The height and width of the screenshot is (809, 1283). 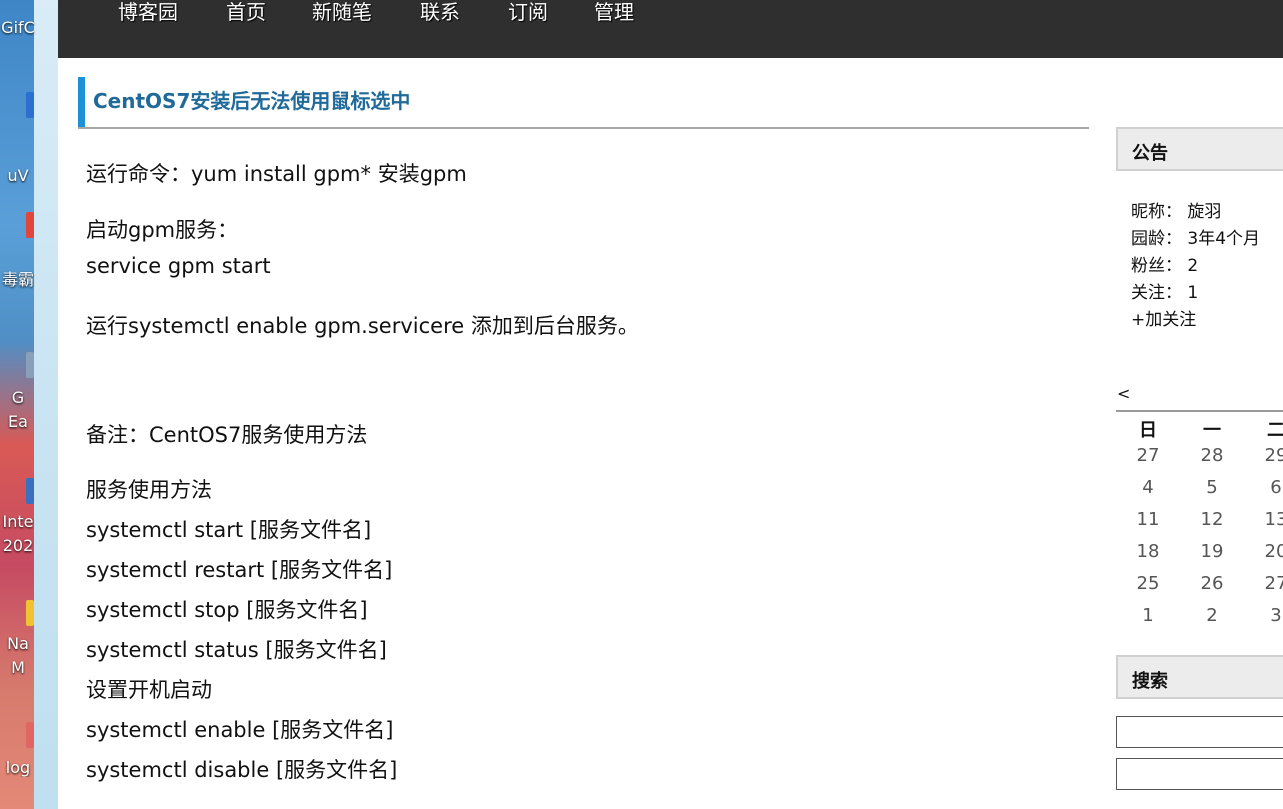 I want to click on search-header: 搜索, so click(x=1199, y=677).